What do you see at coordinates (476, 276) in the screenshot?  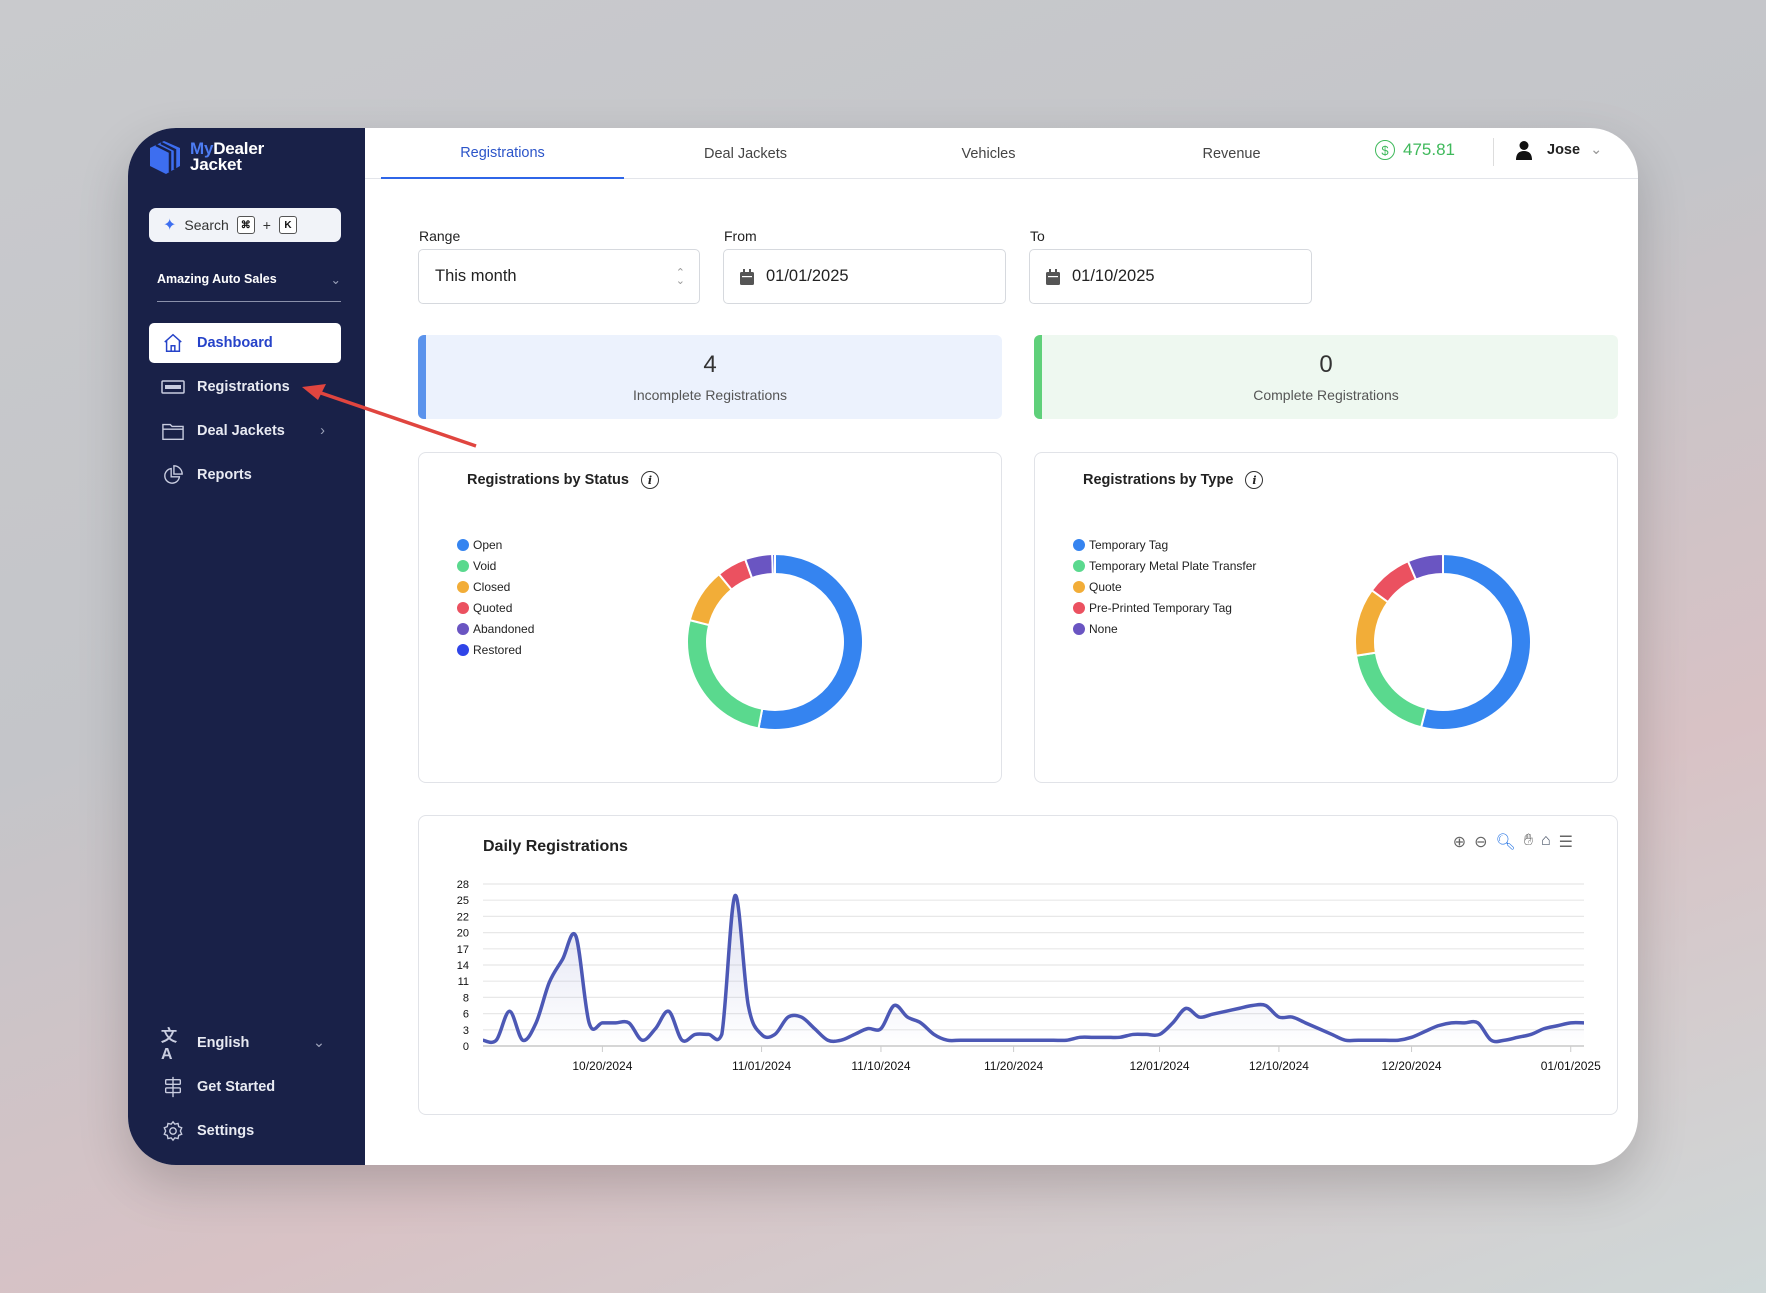 I see `range-value: This month` at bounding box center [476, 276].